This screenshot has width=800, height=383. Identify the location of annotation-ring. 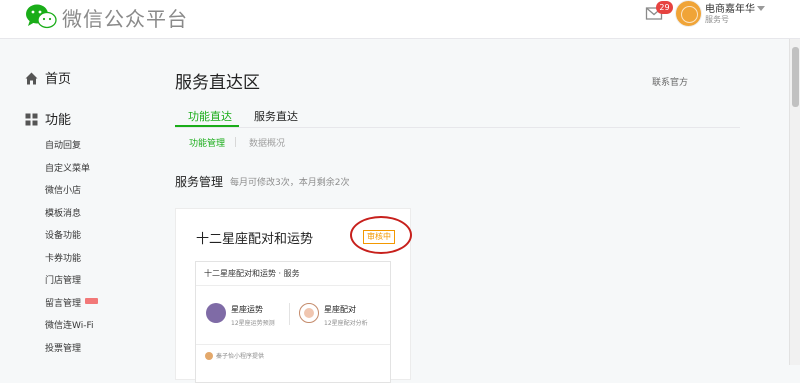
(381, 235).